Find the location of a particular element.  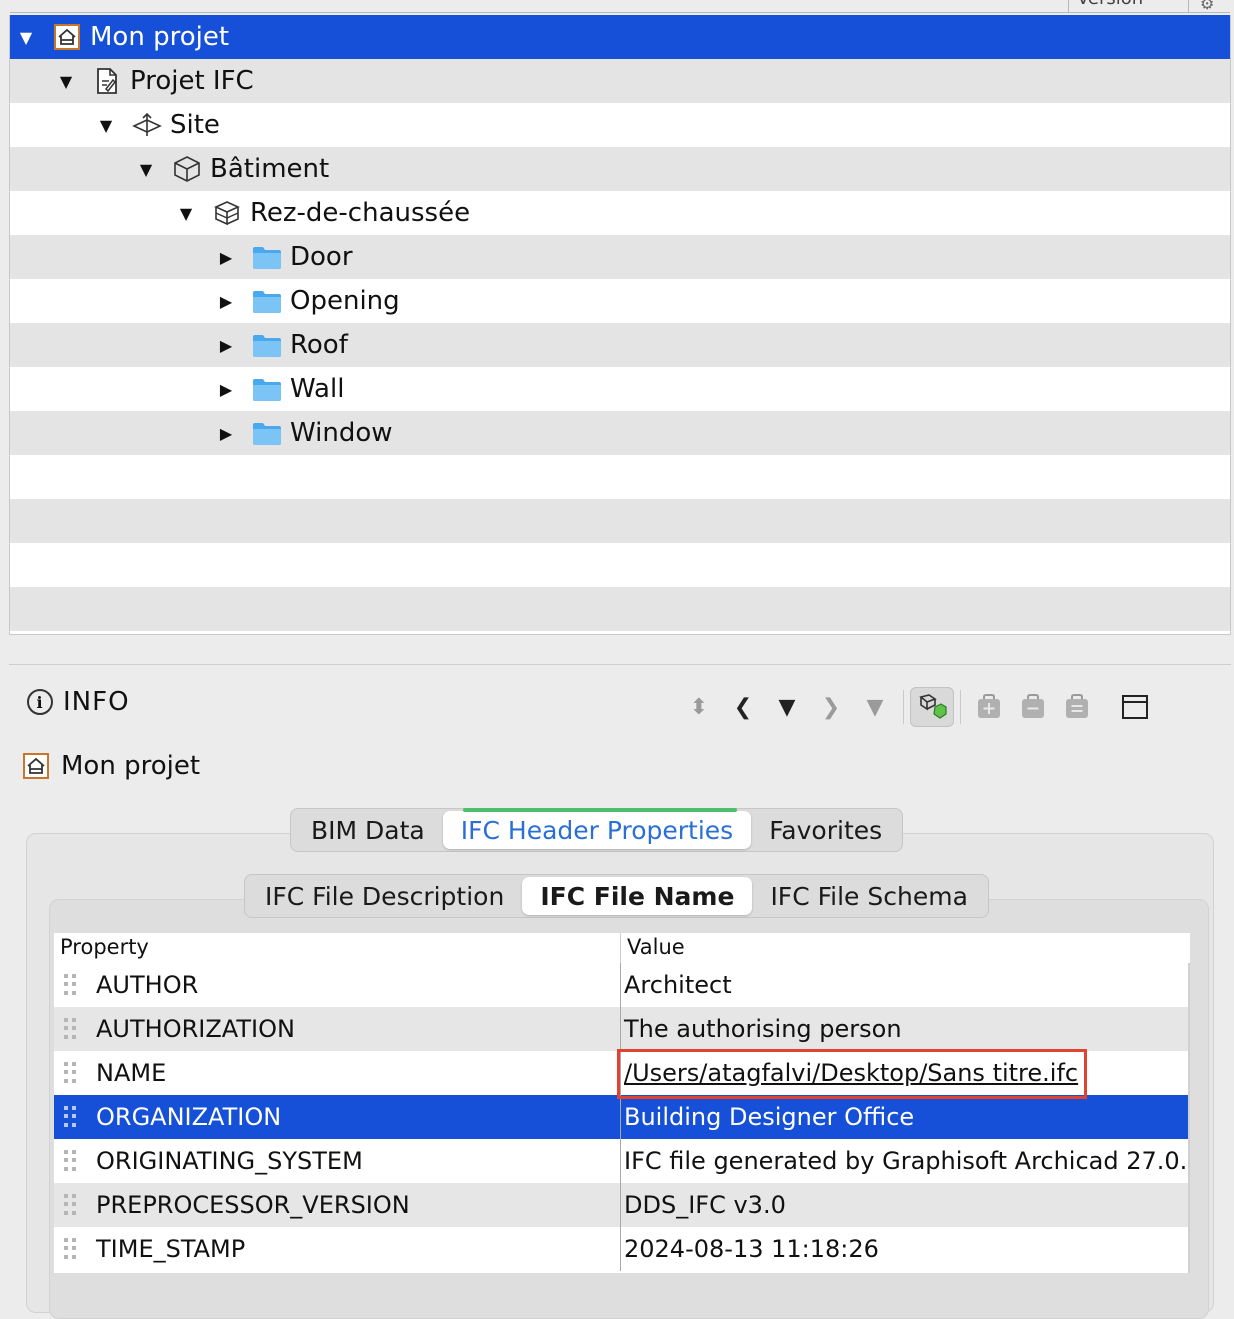

tree-item-rez-de-chaussee: ▼ Rez-de-chaussée is located at coordinates (620, 213).